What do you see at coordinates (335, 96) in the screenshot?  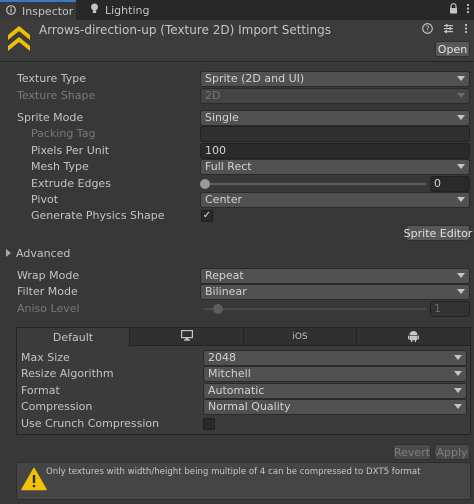 I see `texture-shape-dropdown: 2D` at bounding box center [335, 96].